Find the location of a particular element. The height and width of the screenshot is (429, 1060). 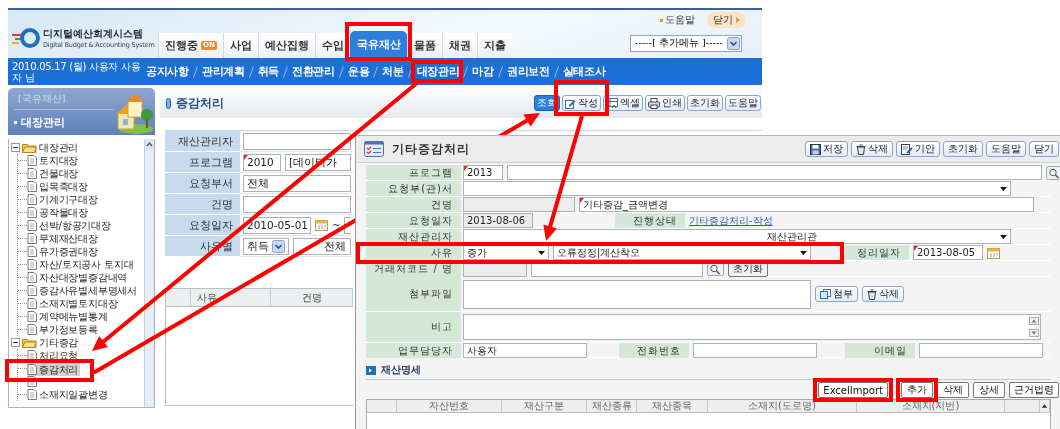

write-button: 작성 is located at coordinates (581, 103).